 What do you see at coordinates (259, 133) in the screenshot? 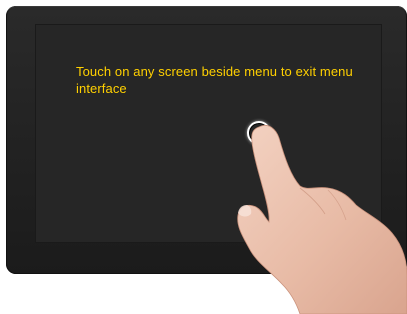
I see `touch-point-icon` at bounding box center [259, 133].